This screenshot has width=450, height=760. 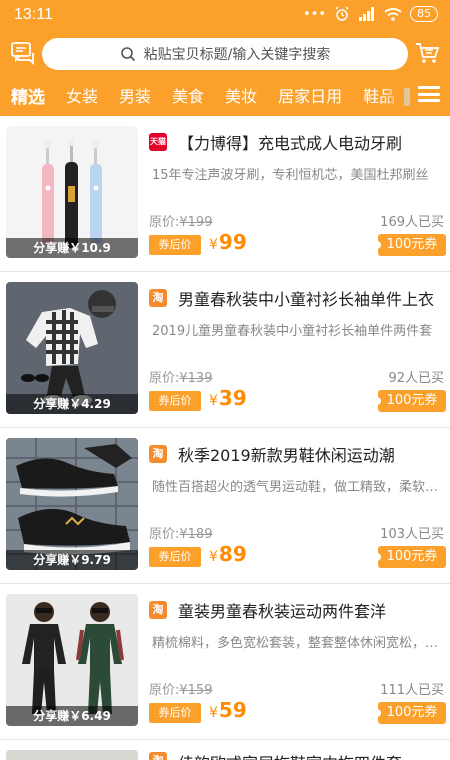 What do you see at coordinates (412, 534) in the screenshot?
I see `sold-count: 103人已买` at bounding box center [412, 534].